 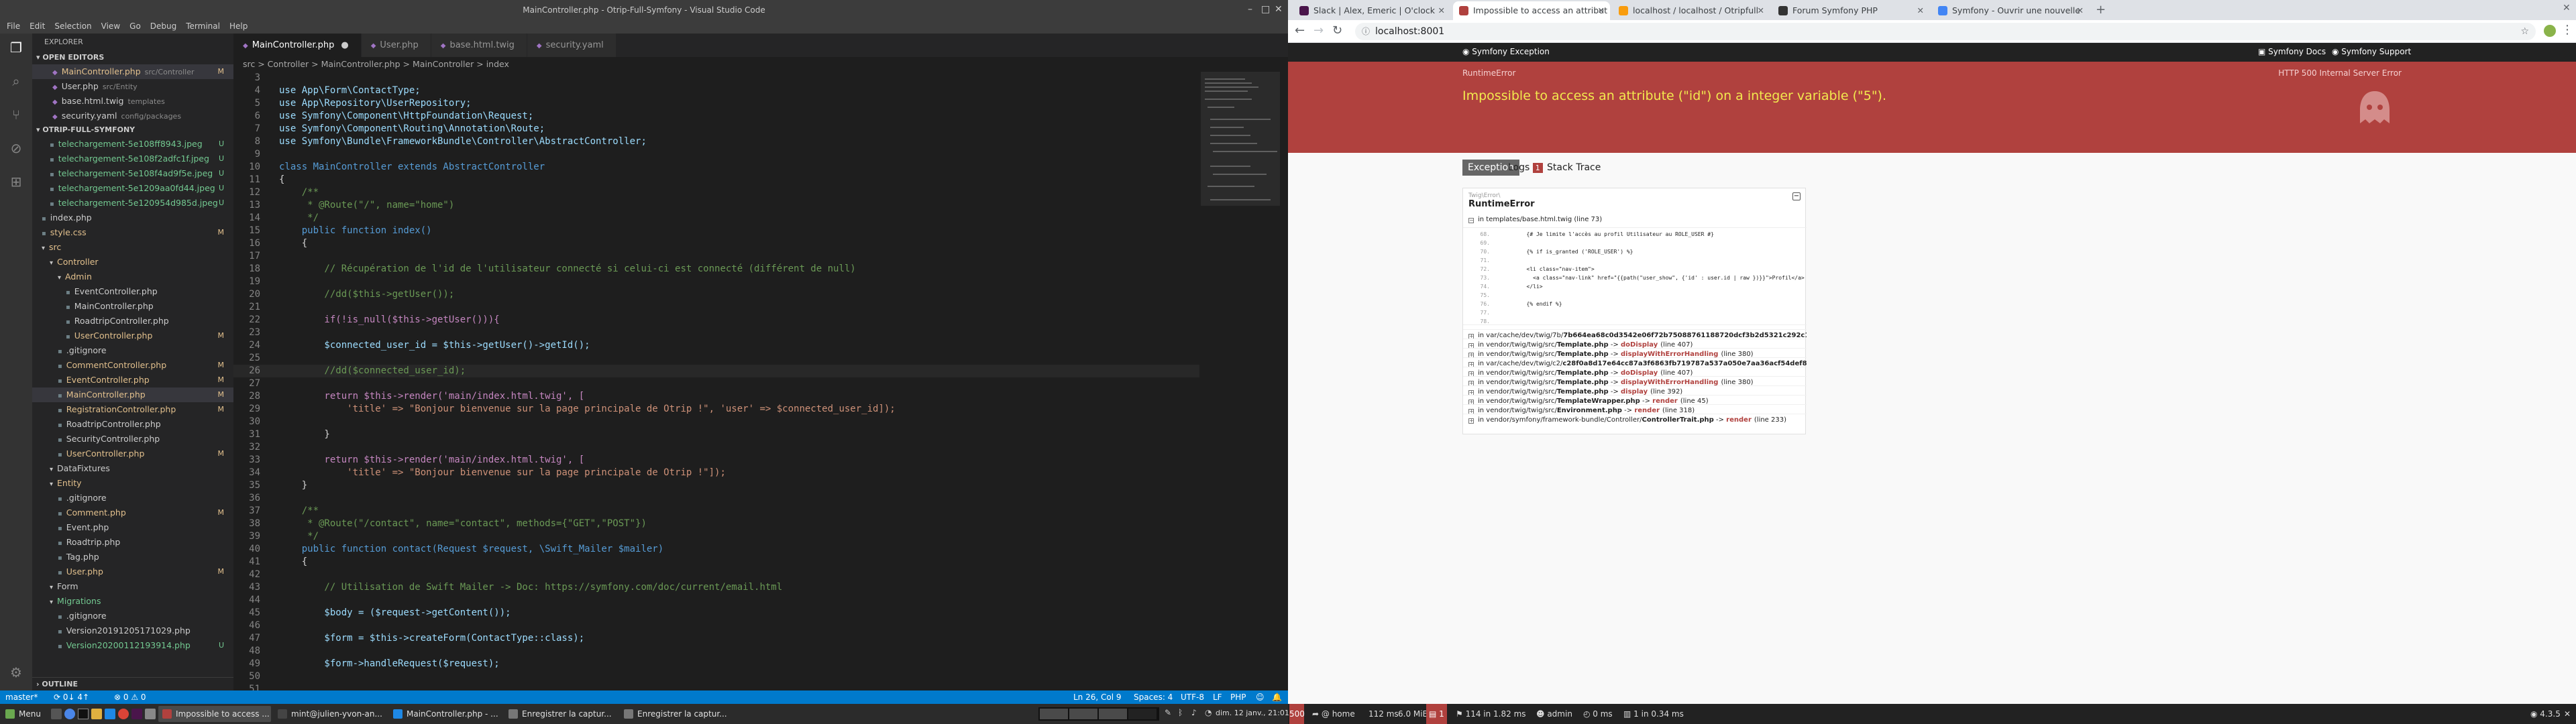 I want to click on extensions-icon: ⊞, so click(x=16, y=181).